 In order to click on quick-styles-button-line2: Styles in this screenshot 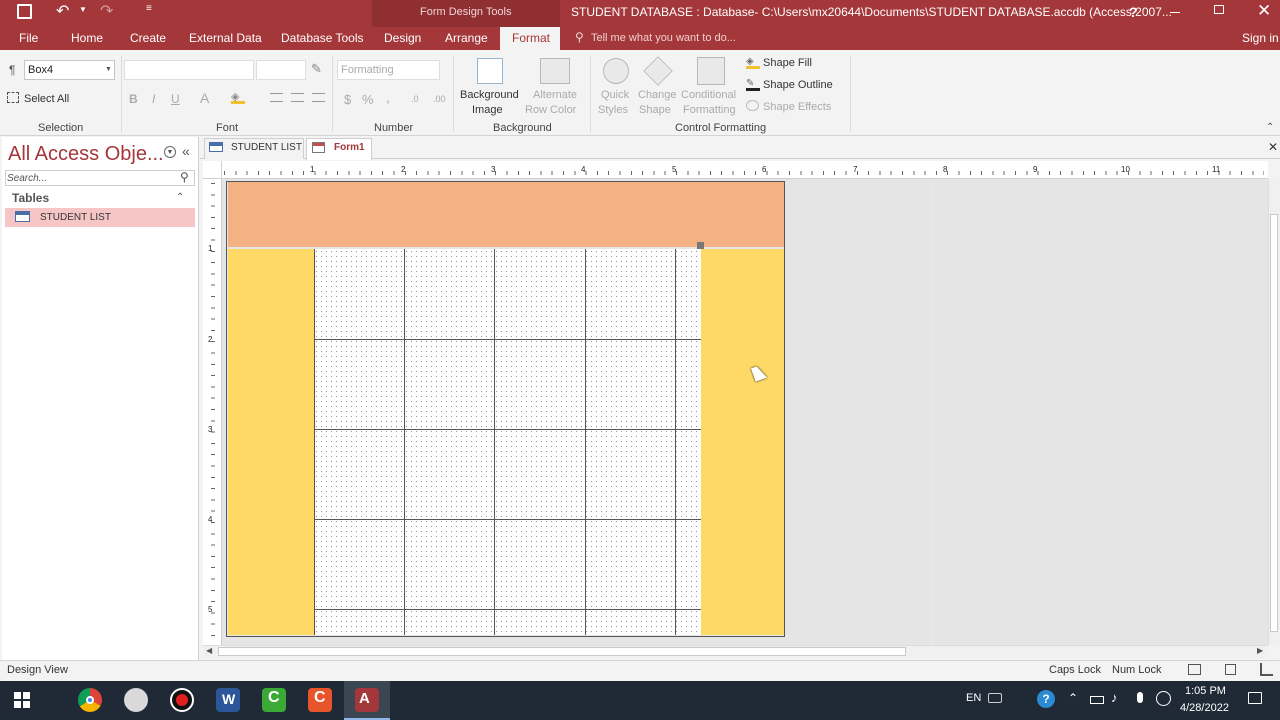, I will do `click(613, 110)`.